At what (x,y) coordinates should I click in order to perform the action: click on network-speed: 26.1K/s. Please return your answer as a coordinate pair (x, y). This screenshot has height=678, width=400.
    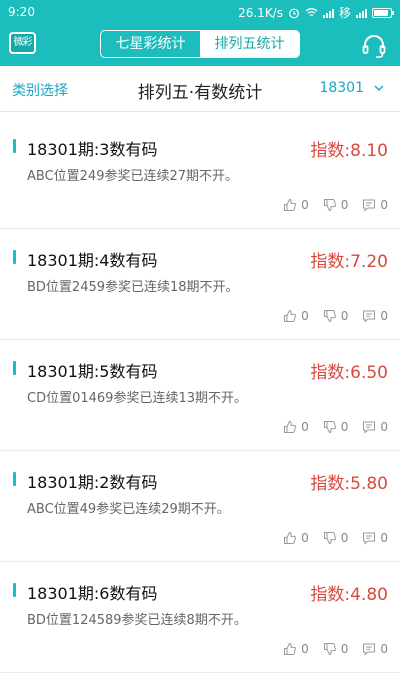
    Looking at the image, I should click on (260, 12).